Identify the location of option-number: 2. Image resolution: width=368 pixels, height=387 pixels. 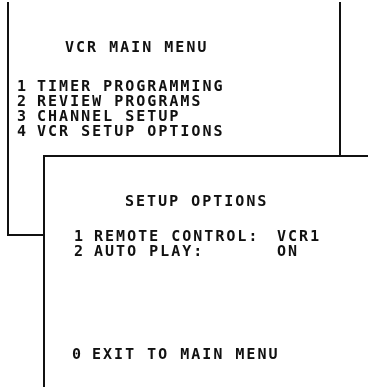
(80, 251).